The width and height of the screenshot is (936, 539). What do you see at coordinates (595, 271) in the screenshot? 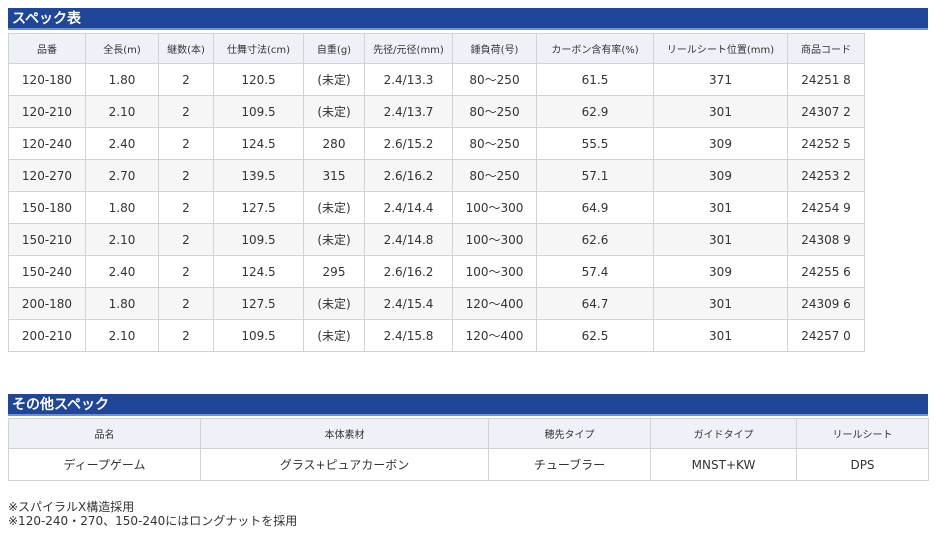
I see `spec-cell: 57.4` at bounding box center [595, 271].